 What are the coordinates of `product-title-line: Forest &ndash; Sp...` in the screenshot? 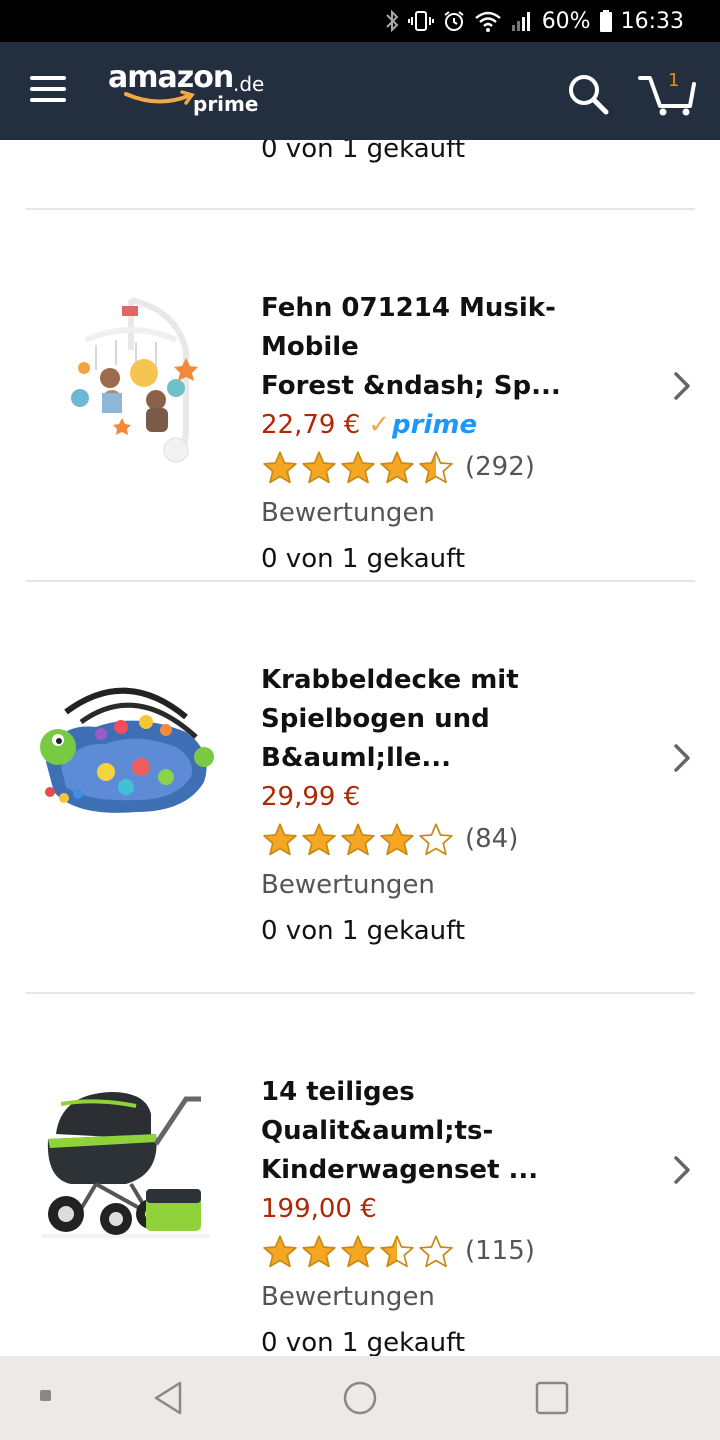 It's located at (411, 386).